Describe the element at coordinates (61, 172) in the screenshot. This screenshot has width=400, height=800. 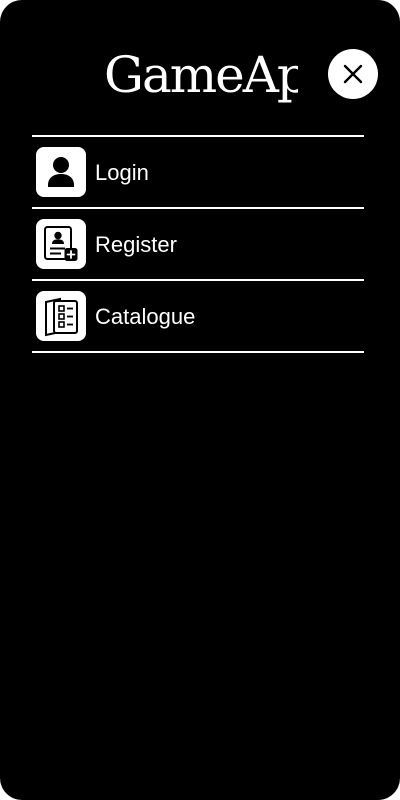
I see `user-icon` at that location.